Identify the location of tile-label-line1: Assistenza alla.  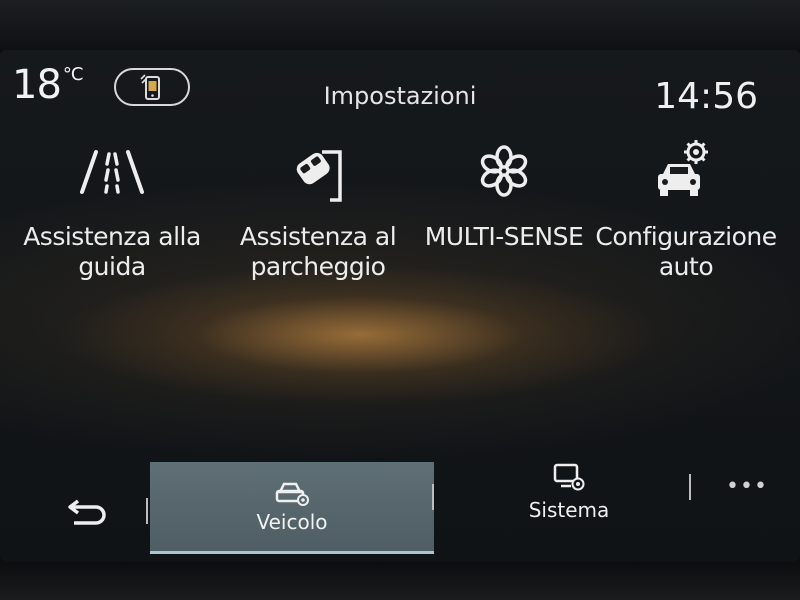
(112, 236).